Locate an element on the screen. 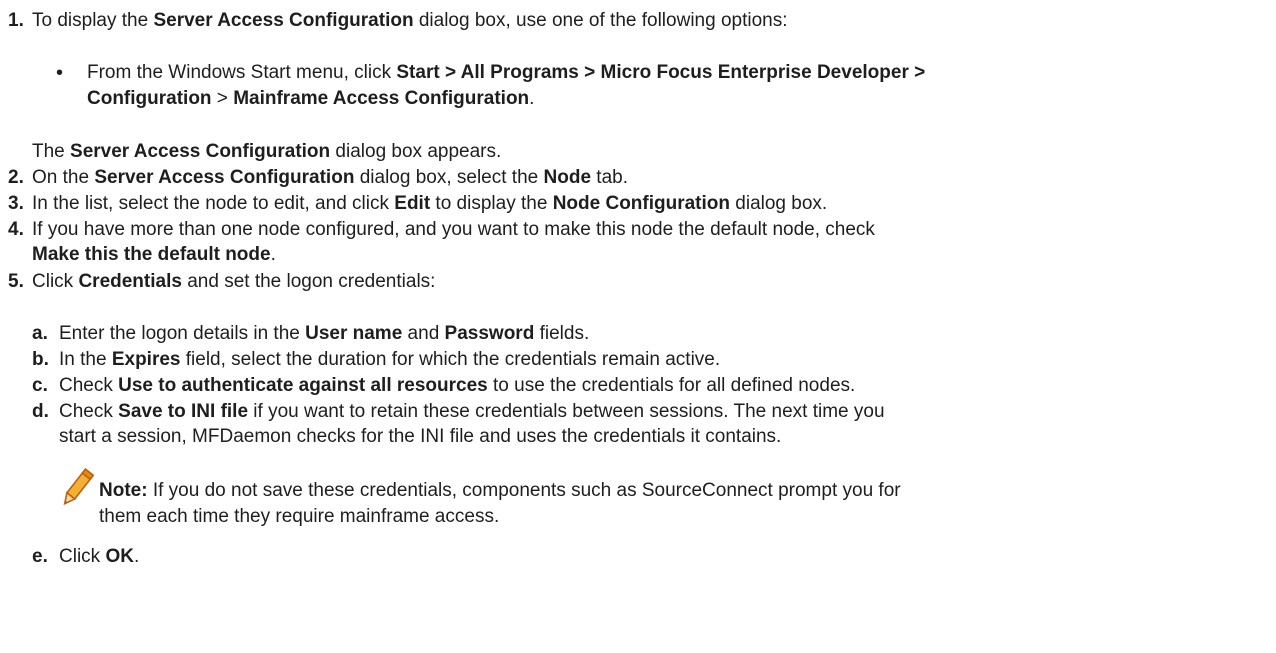  ui-term: Node is located at coordinates (567, 177).